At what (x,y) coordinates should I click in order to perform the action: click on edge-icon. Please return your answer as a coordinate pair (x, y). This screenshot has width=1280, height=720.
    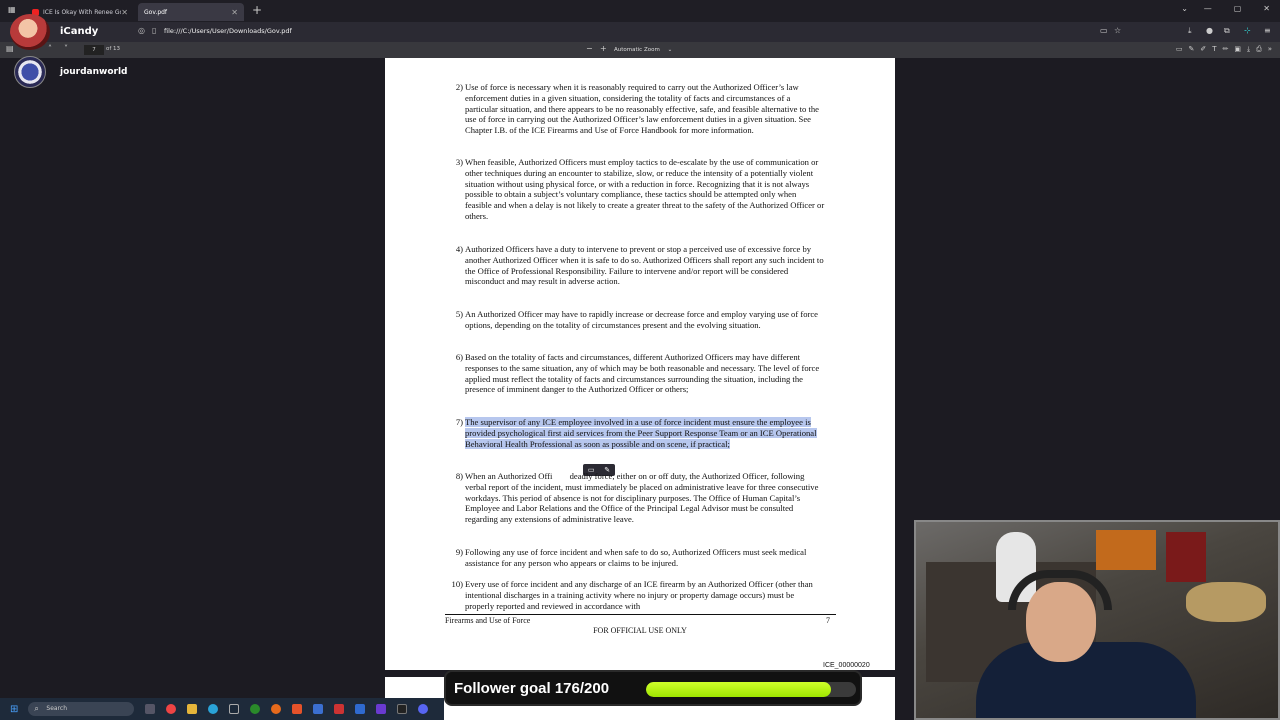
    Looking at the image, I should click on (213, 709).